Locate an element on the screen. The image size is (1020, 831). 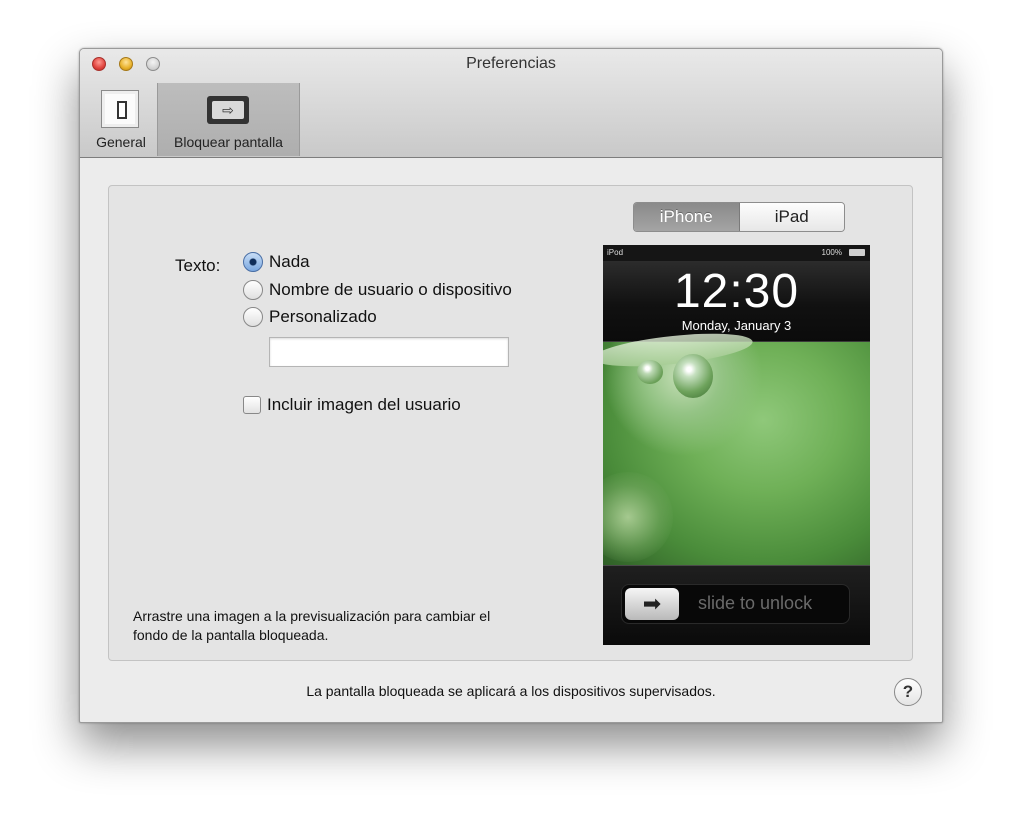
unlock-band: ➡ slide to unlock is located at coordinates (736, 605).